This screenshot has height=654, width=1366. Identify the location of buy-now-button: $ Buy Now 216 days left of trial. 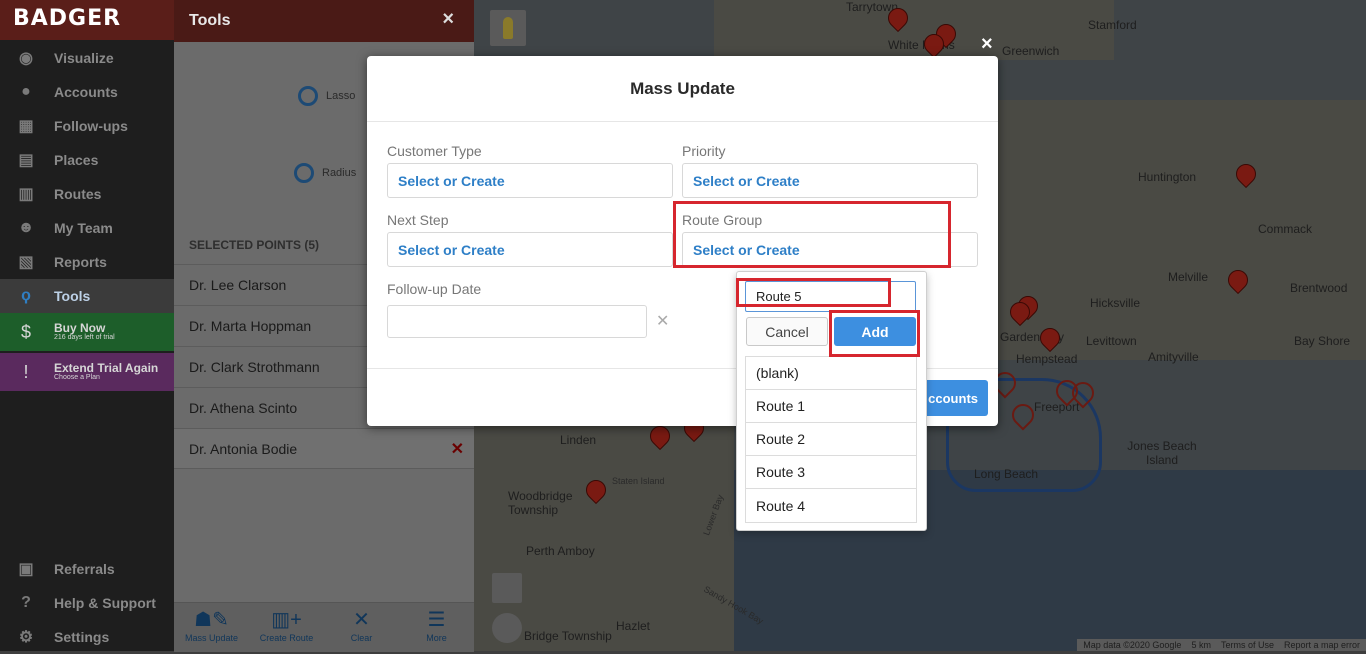
(87, 332).